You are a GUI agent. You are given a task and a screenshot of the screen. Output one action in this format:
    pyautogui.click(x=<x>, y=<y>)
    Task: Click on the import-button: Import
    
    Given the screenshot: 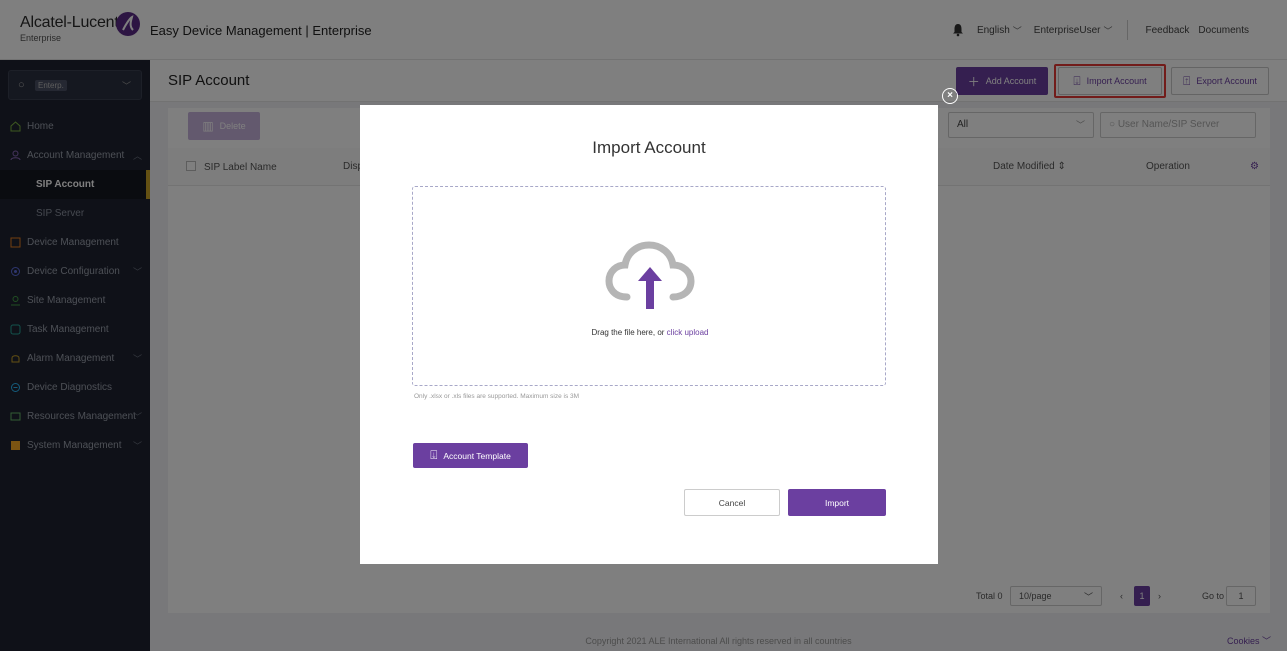 What is the action you would take?
    pyautogui.click(x=837, y=502)
    